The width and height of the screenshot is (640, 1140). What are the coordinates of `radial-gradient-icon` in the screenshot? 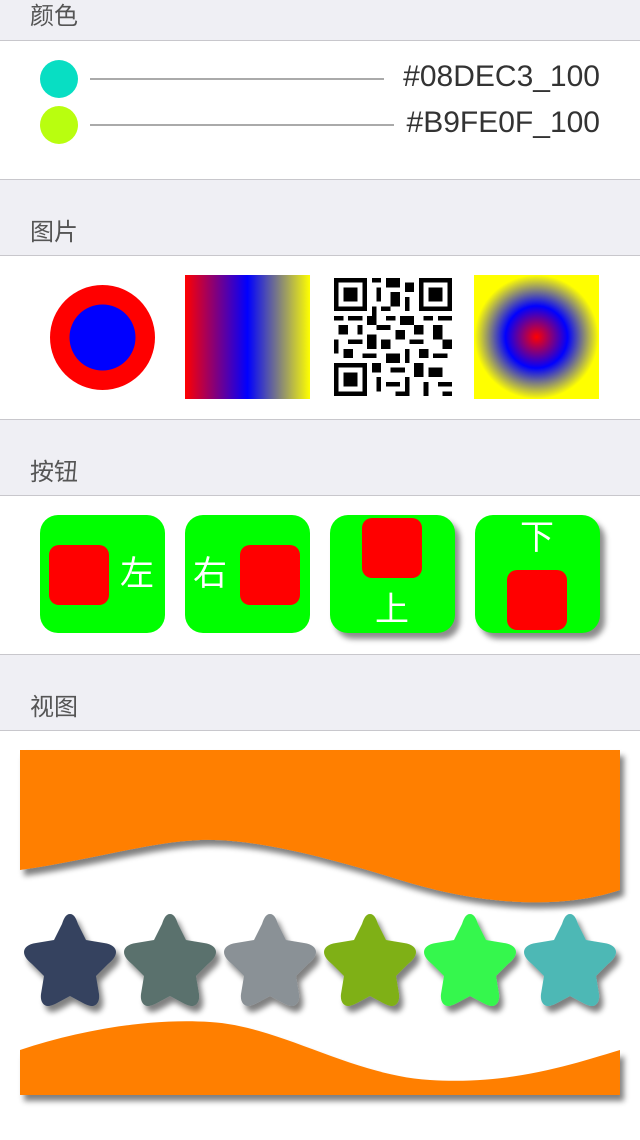 It's located at (536, 337).